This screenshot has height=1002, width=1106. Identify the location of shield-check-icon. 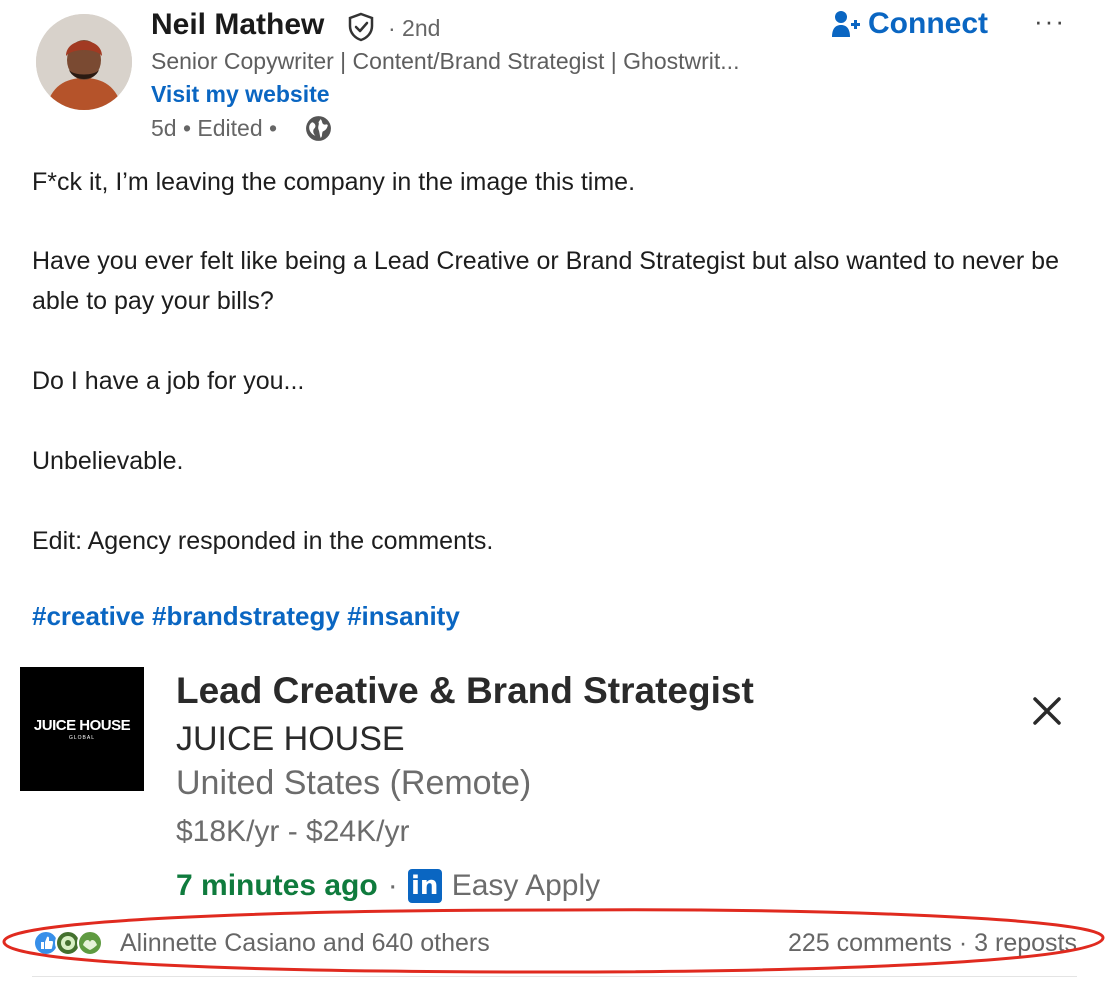
(361, 27).